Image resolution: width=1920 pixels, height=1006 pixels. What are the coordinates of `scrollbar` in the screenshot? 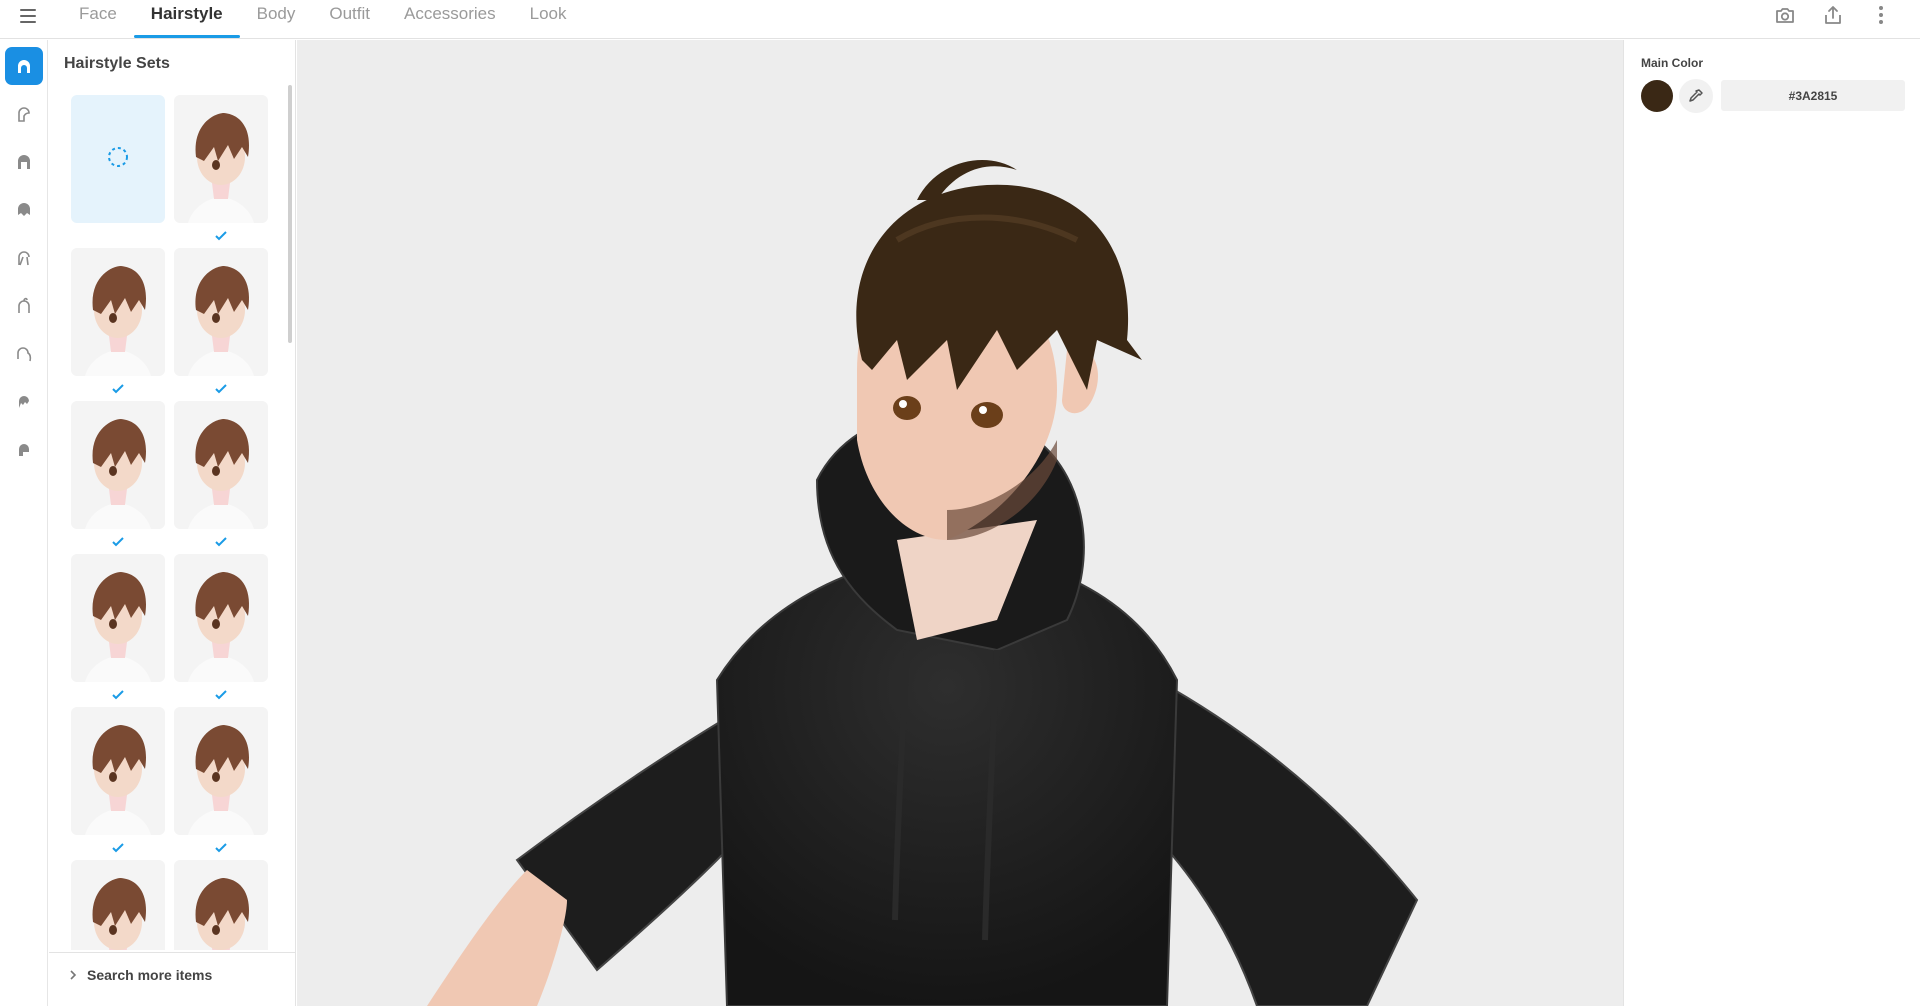 It's located at (290, 517).